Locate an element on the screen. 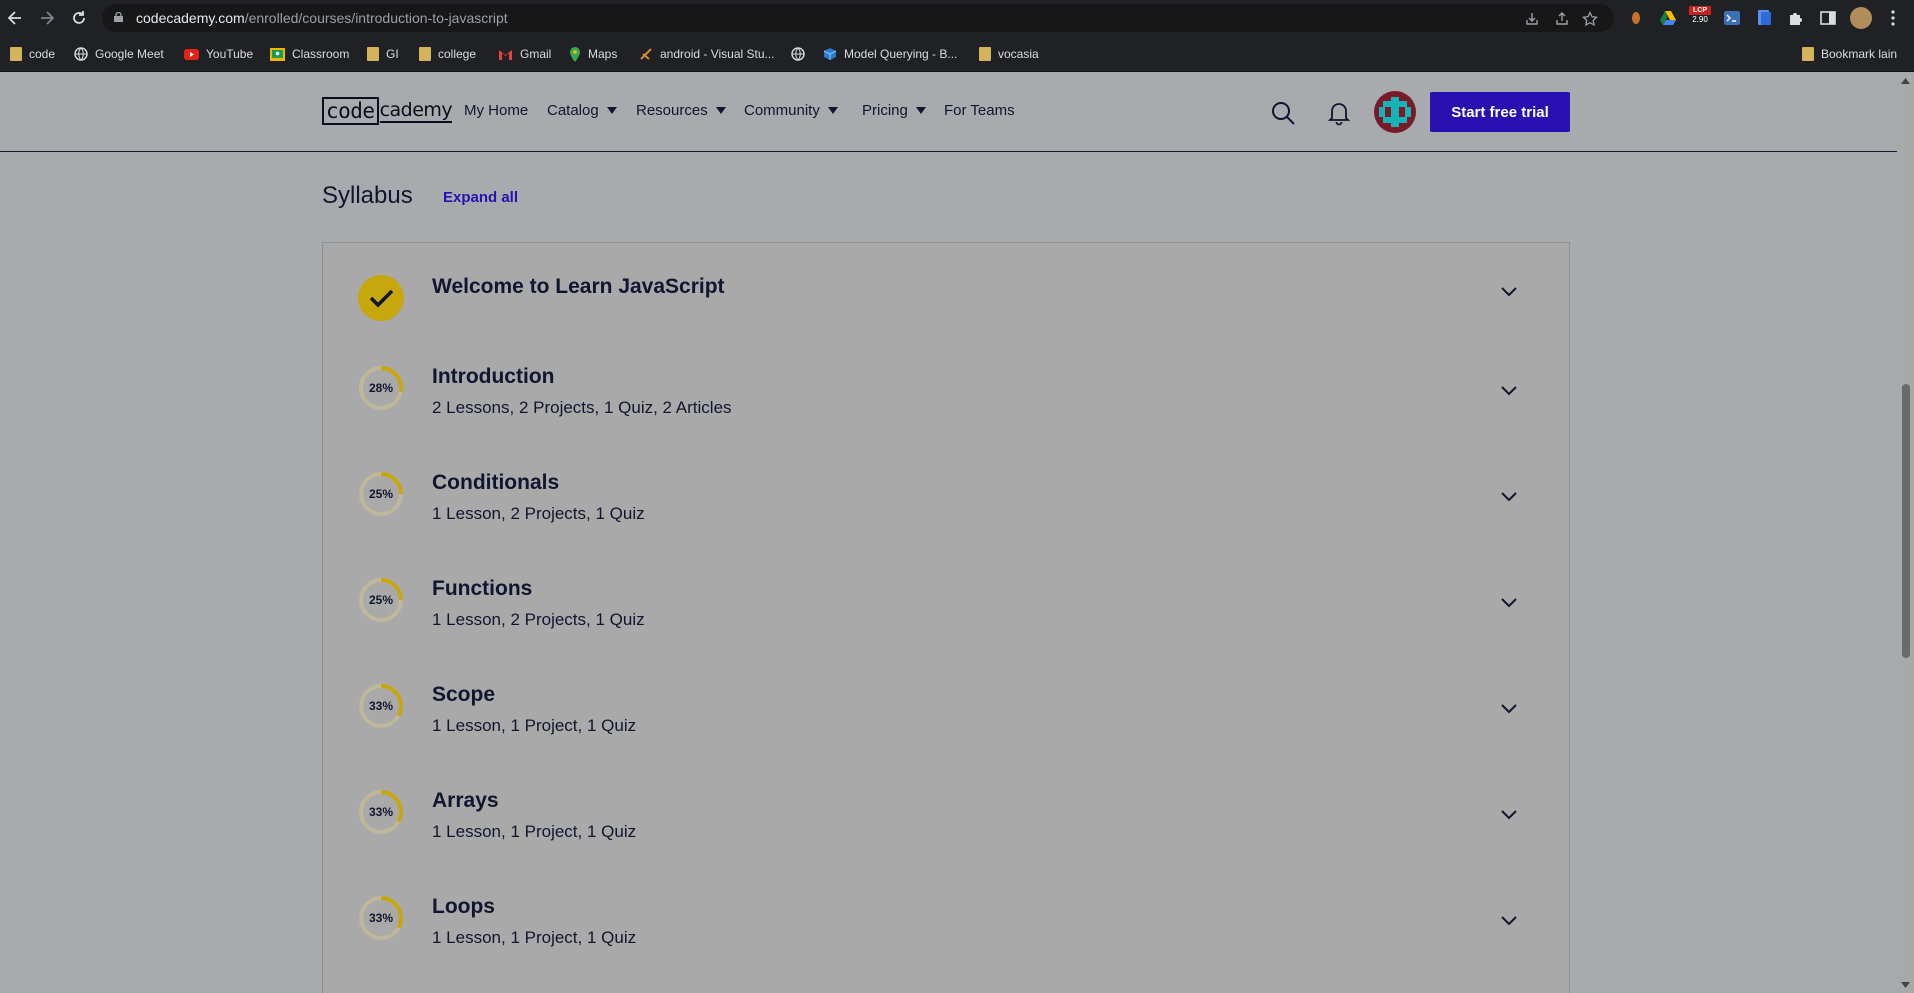 This screenshot has width=1914, height=993. puzzle-icon is located at coordinates (1796, 18).